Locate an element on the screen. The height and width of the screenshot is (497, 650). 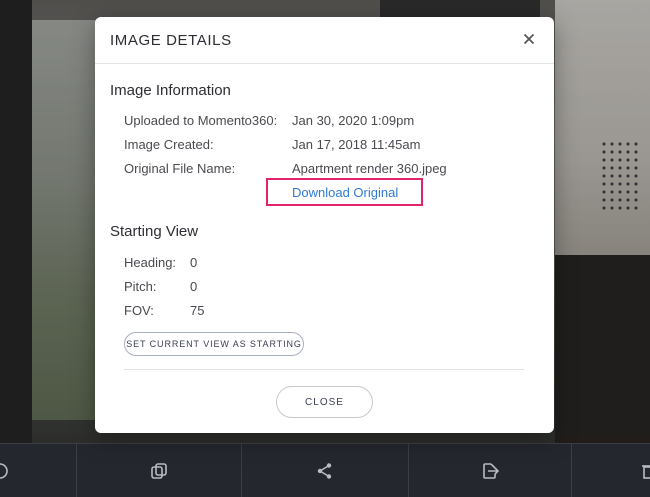
modal-divider is located at coordinates (324, 369).